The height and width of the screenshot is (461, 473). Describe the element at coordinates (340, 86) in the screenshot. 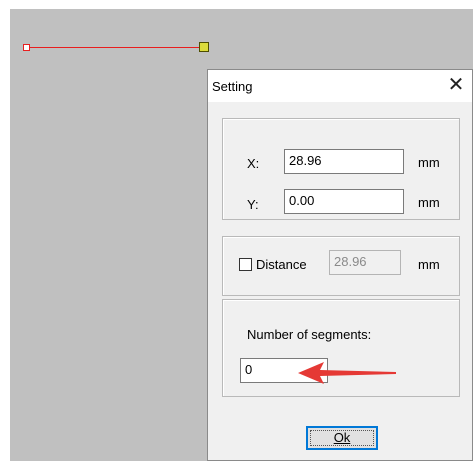

I see `dialog-titlebar: Setting ✕` at that location.